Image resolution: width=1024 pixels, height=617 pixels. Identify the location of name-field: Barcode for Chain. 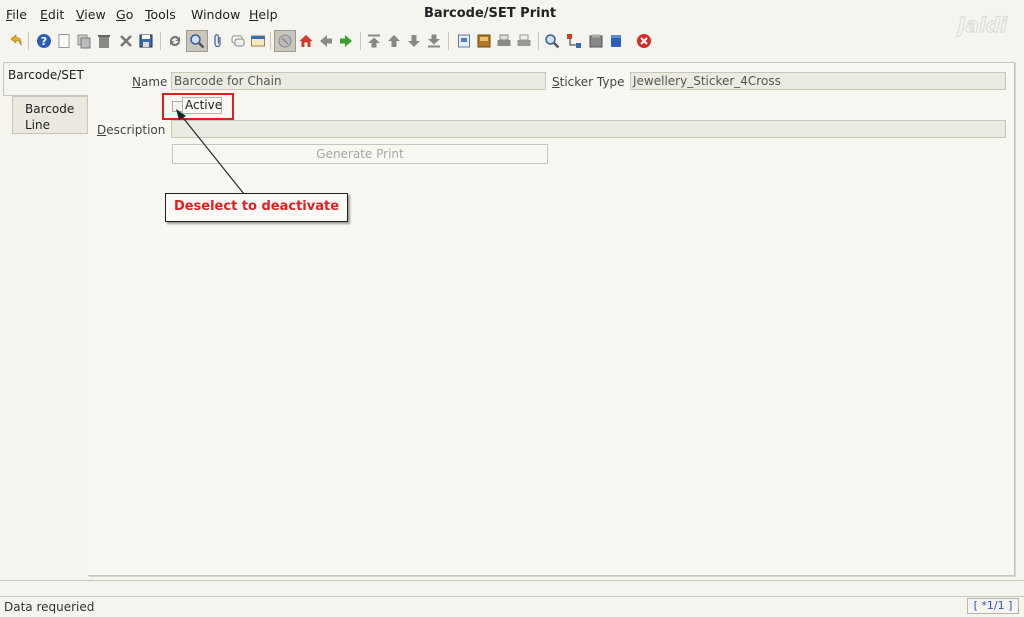
(358, 81).